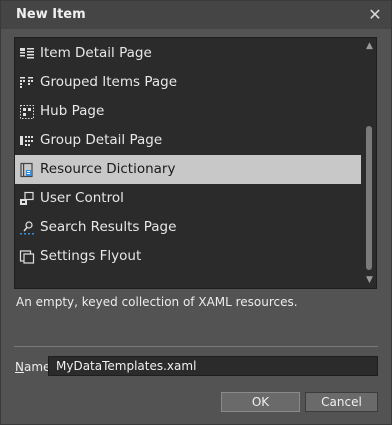 The height and width of the screenshot is (425, 392). Describe the element at coordinates (51, 14) in the screenshot. I see `dialog-title: New Item` at that location.